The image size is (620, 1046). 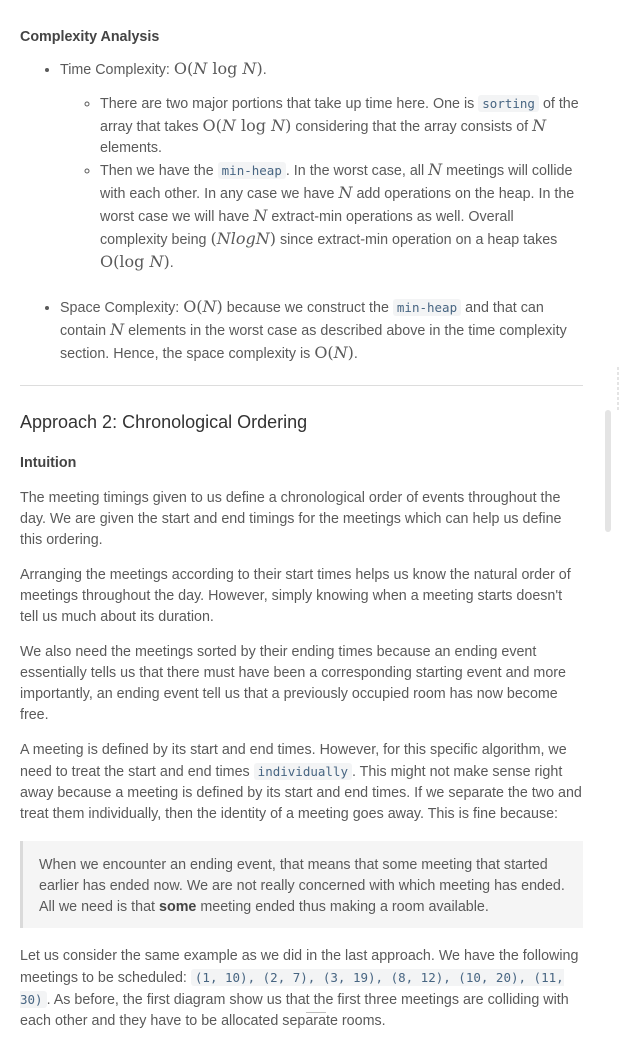 I want to click on space-text-a: because we construct the, so click(x=307, y=308).